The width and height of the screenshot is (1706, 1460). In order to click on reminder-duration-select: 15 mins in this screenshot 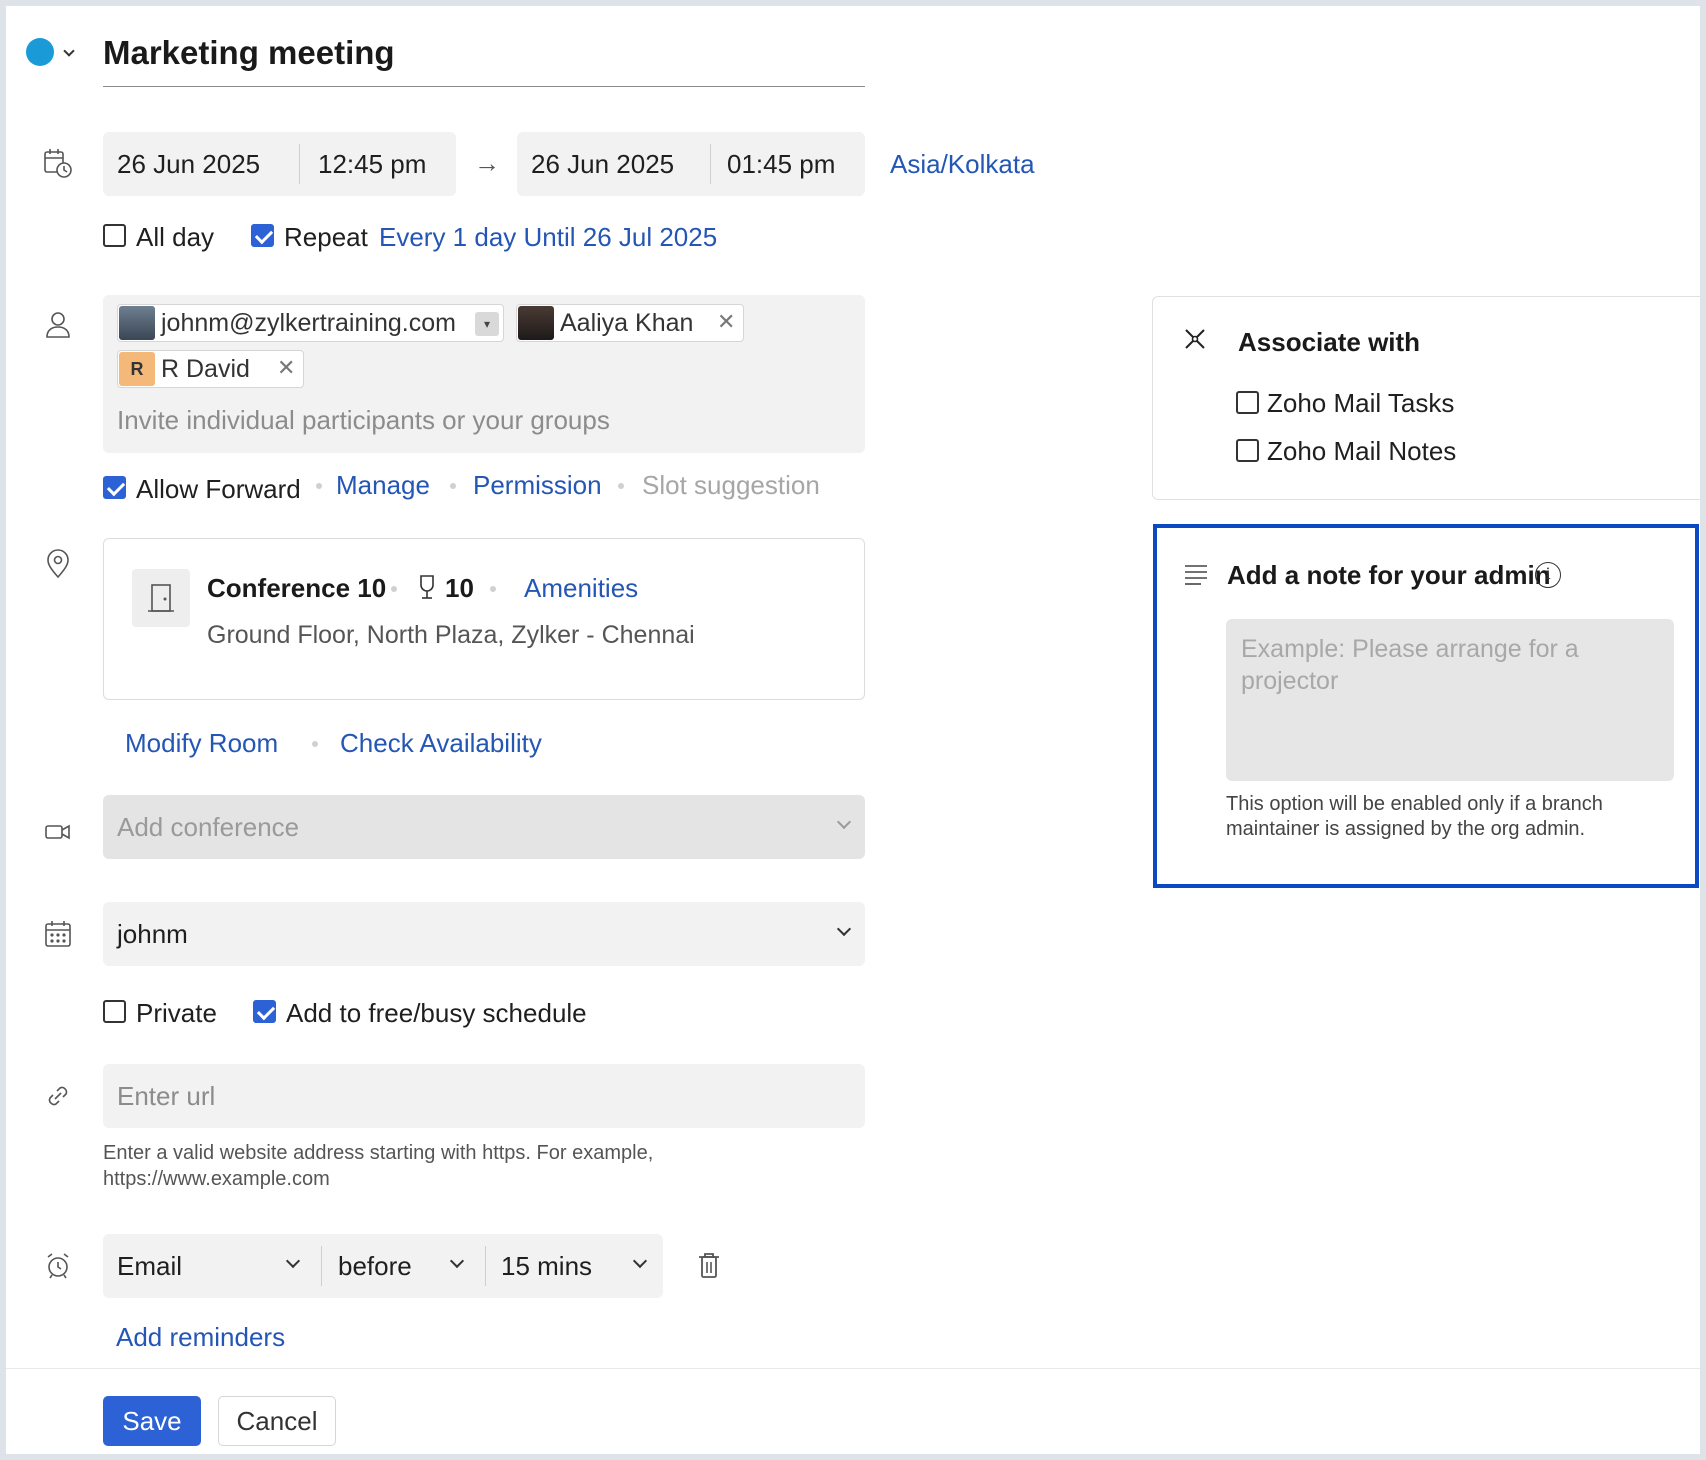, I will do `click(546, 1266)`.